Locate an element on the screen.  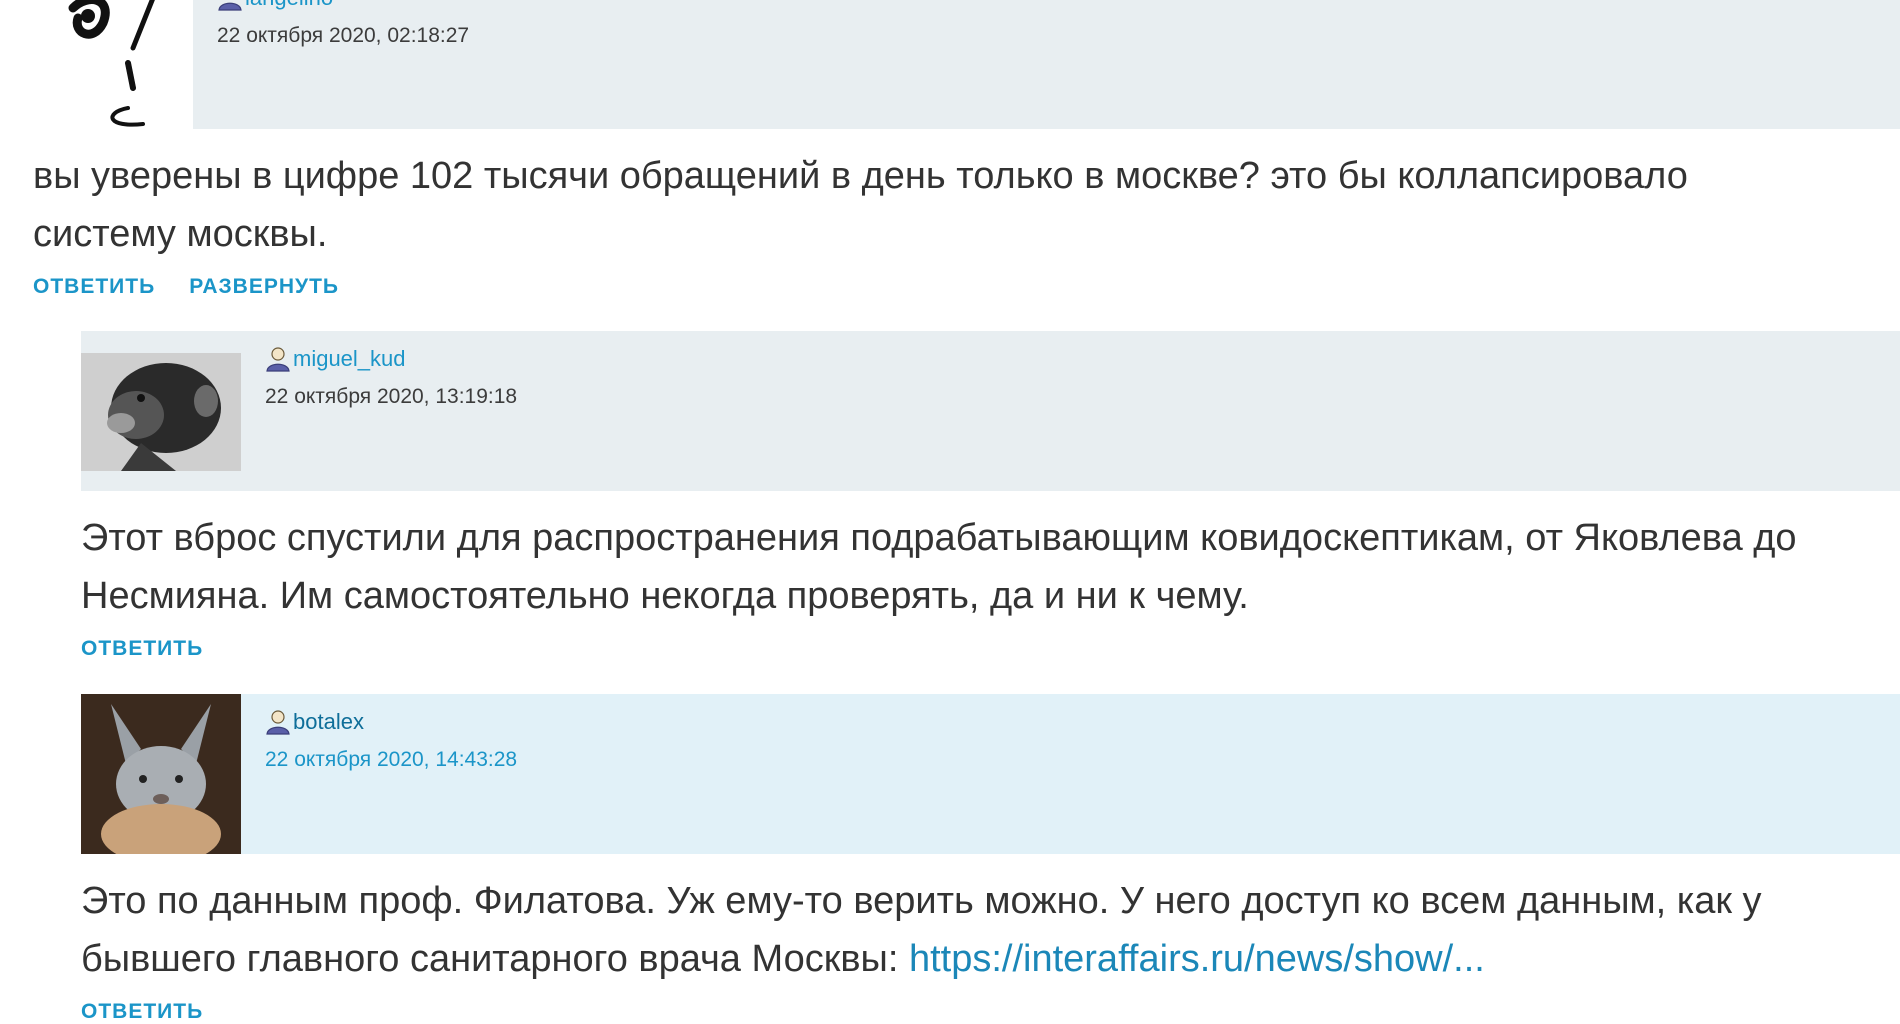
author-link: botalex is located at coordinates (391, 722).